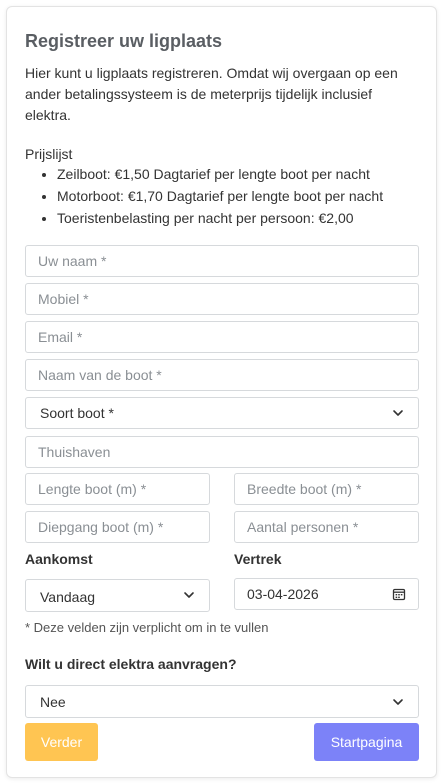  I want to click on home-port-placeholder: Thuishaven, so click(74, 452).